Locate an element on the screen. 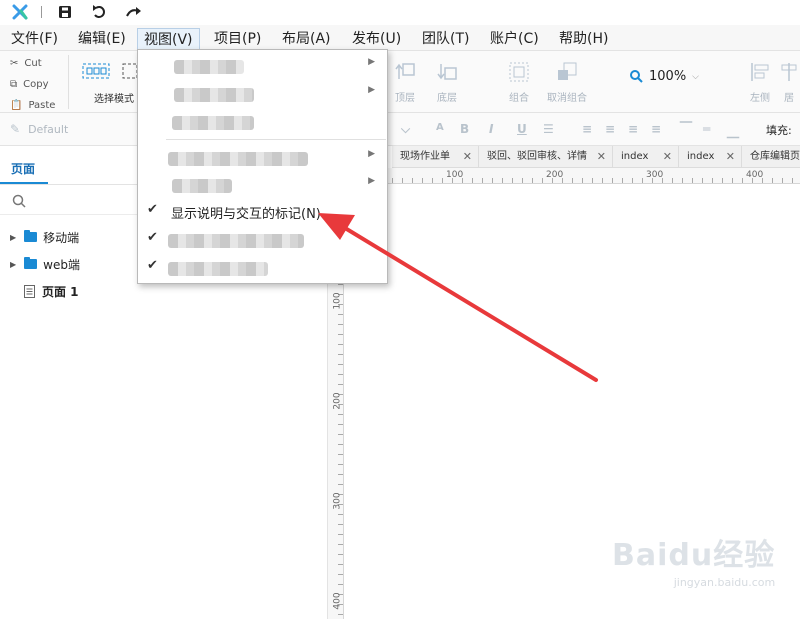  watermark-brand: Baidu经验 is located at coordinates (694, 555).